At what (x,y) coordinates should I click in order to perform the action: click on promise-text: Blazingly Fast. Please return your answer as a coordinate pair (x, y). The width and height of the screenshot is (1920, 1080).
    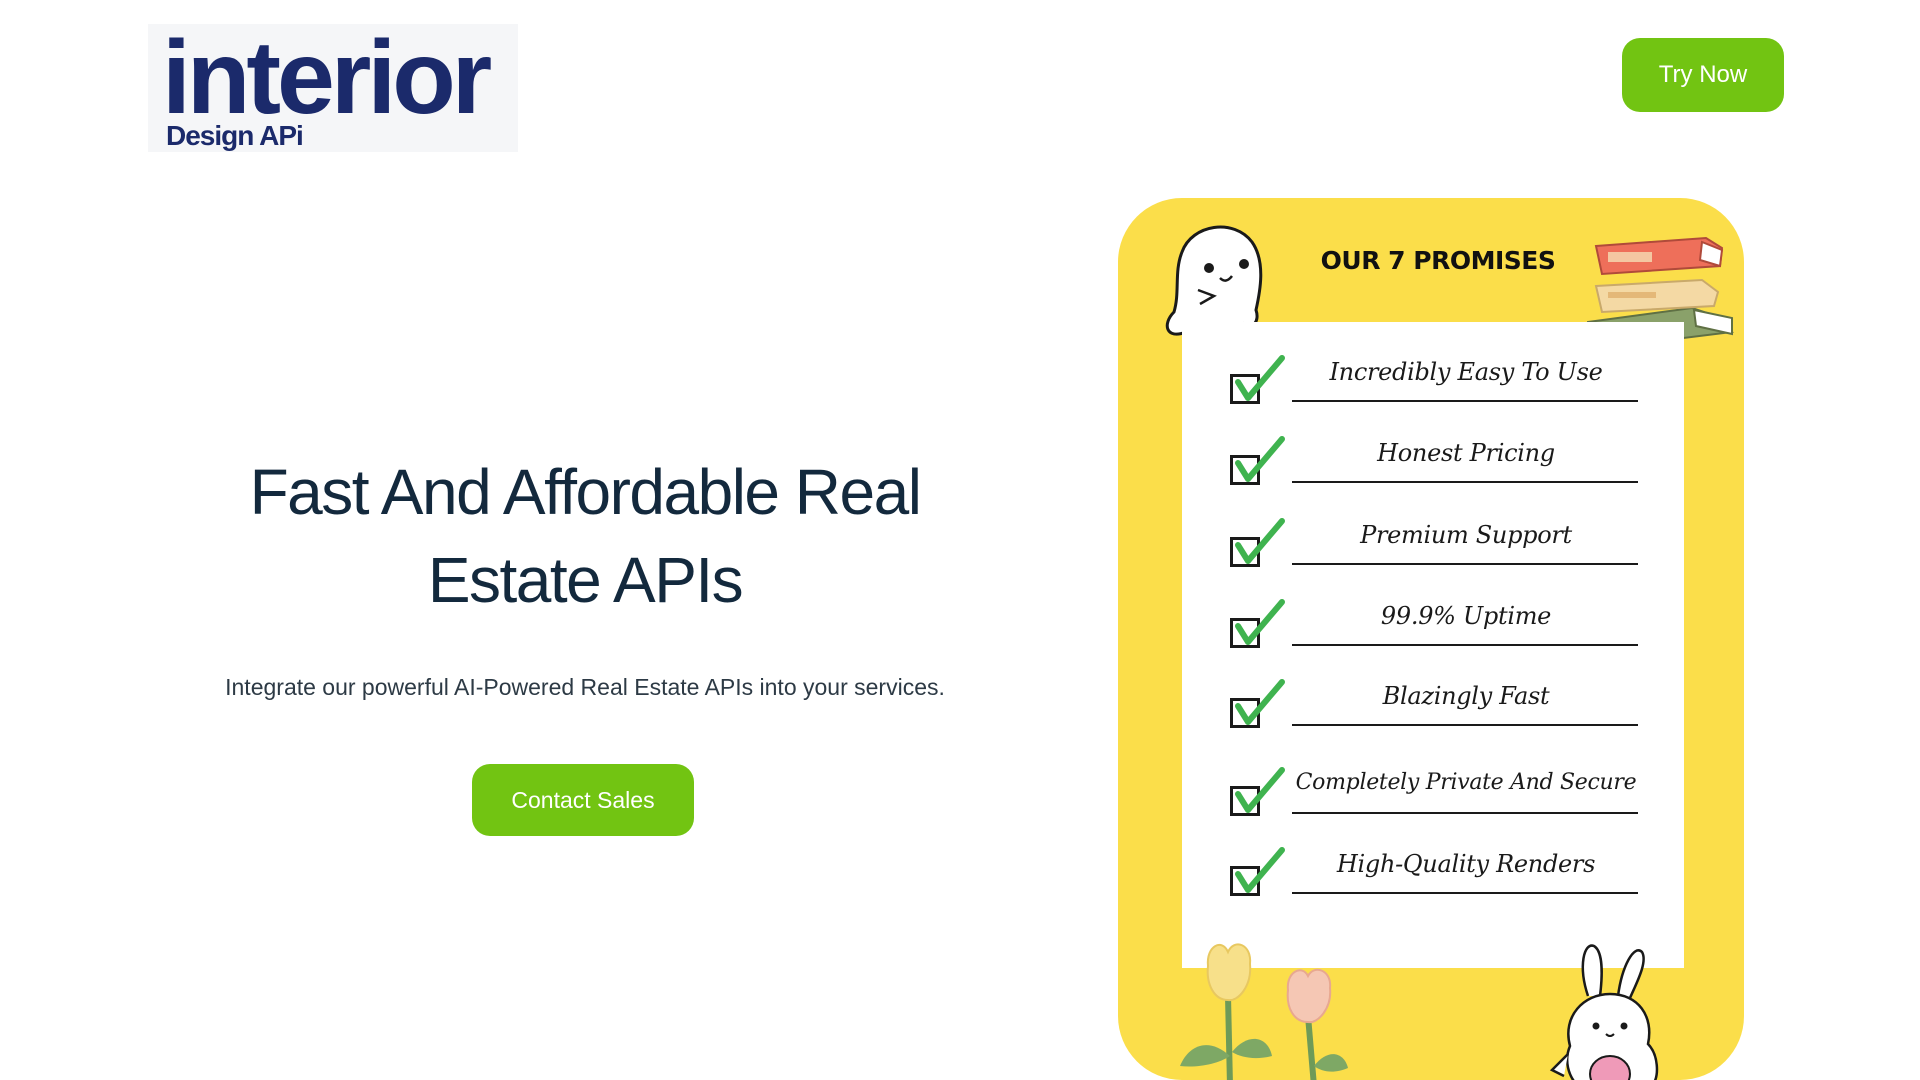
    Looking at the image, I should click on (1466, 696).